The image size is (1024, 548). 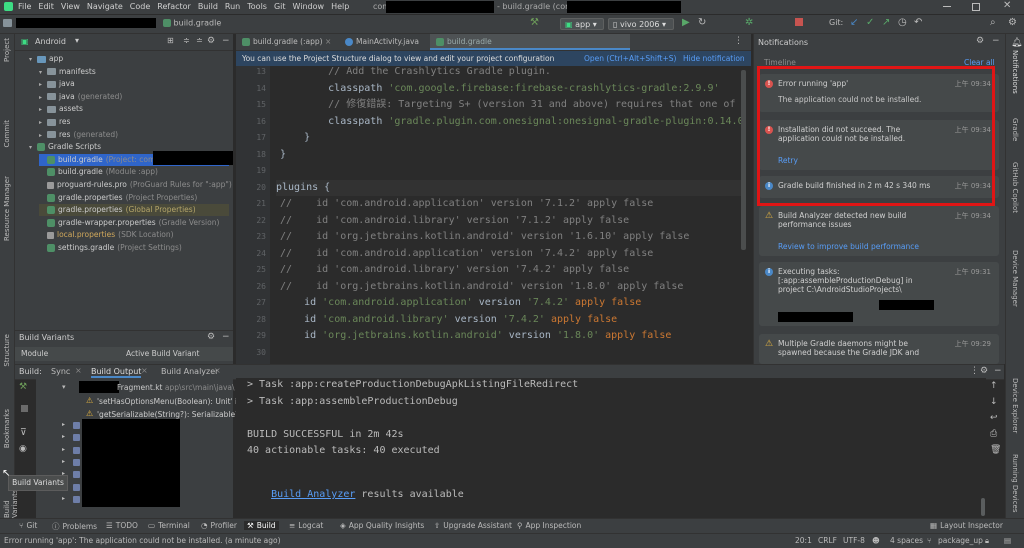 I want to click on menu-item-file: File, so click(x=24, y=6).